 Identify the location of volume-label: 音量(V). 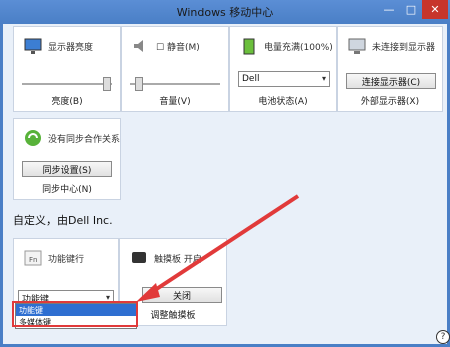
(175, 102).